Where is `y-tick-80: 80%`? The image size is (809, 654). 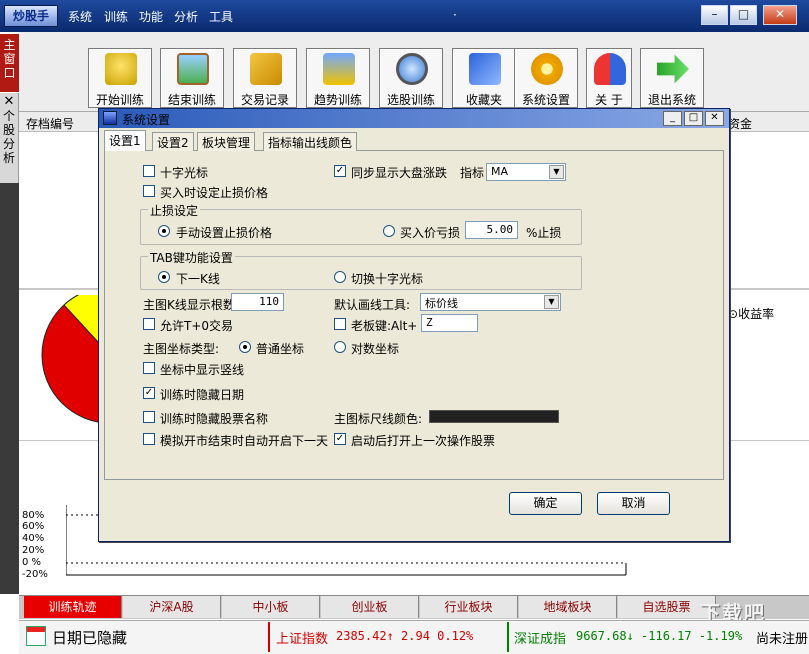 y-tick-80: 80% is located at coordinates (33, 515).